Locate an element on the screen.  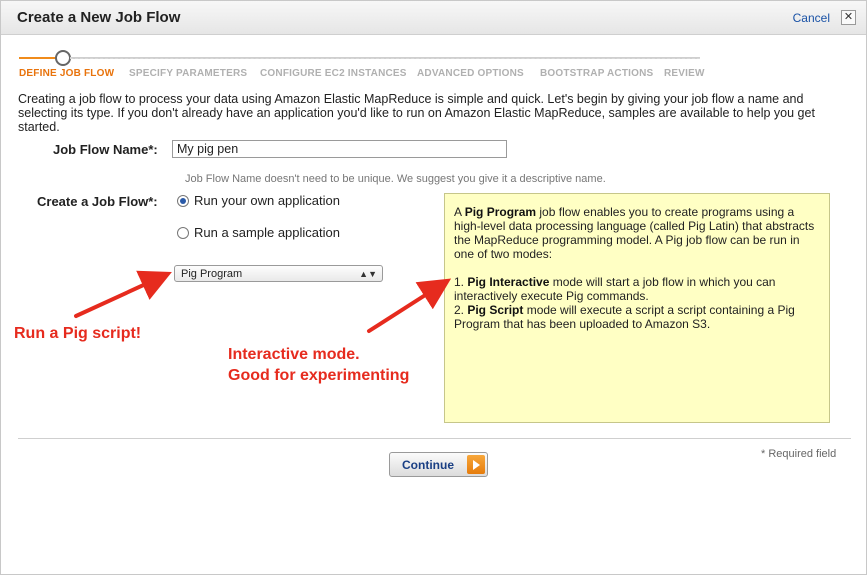
continue-button: Continue is located at coordinates (438, 464).